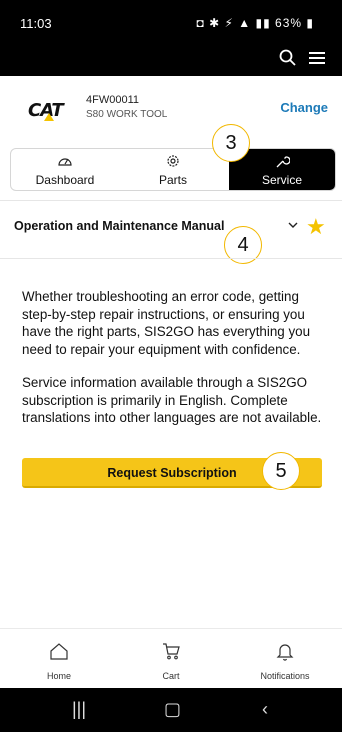 Image resolution: width=342 pixels, height=732 pixels. I want to click on search-icon, so click(288, 58).